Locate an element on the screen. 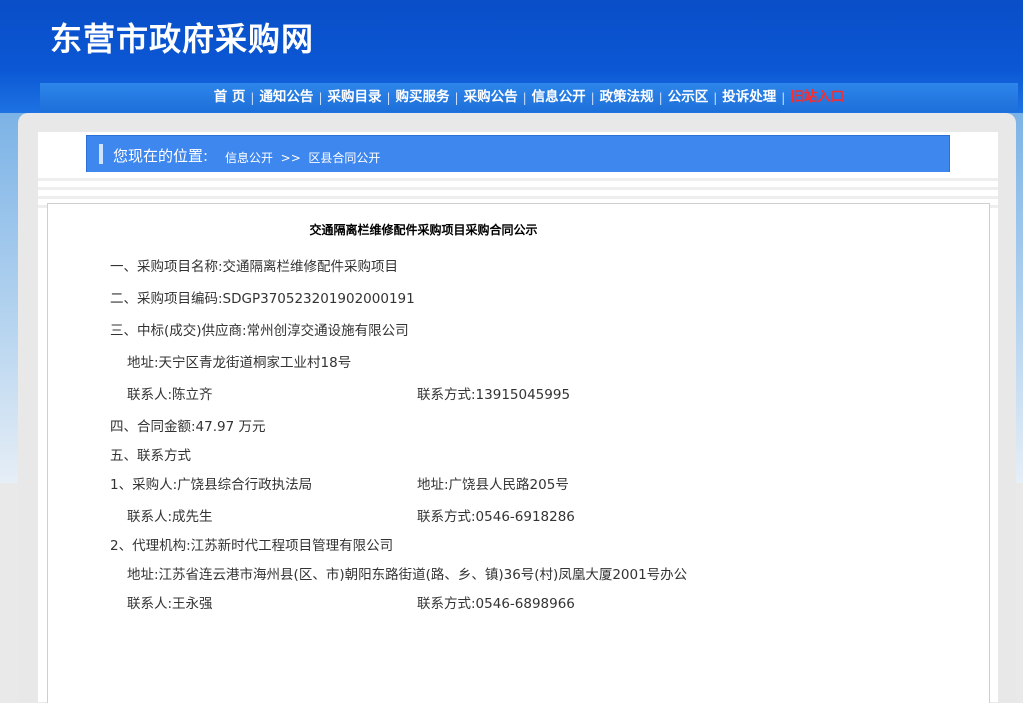  purchaser: 1、采购人:广饶县综合行政执法局 is located at coordinates (211, 485).